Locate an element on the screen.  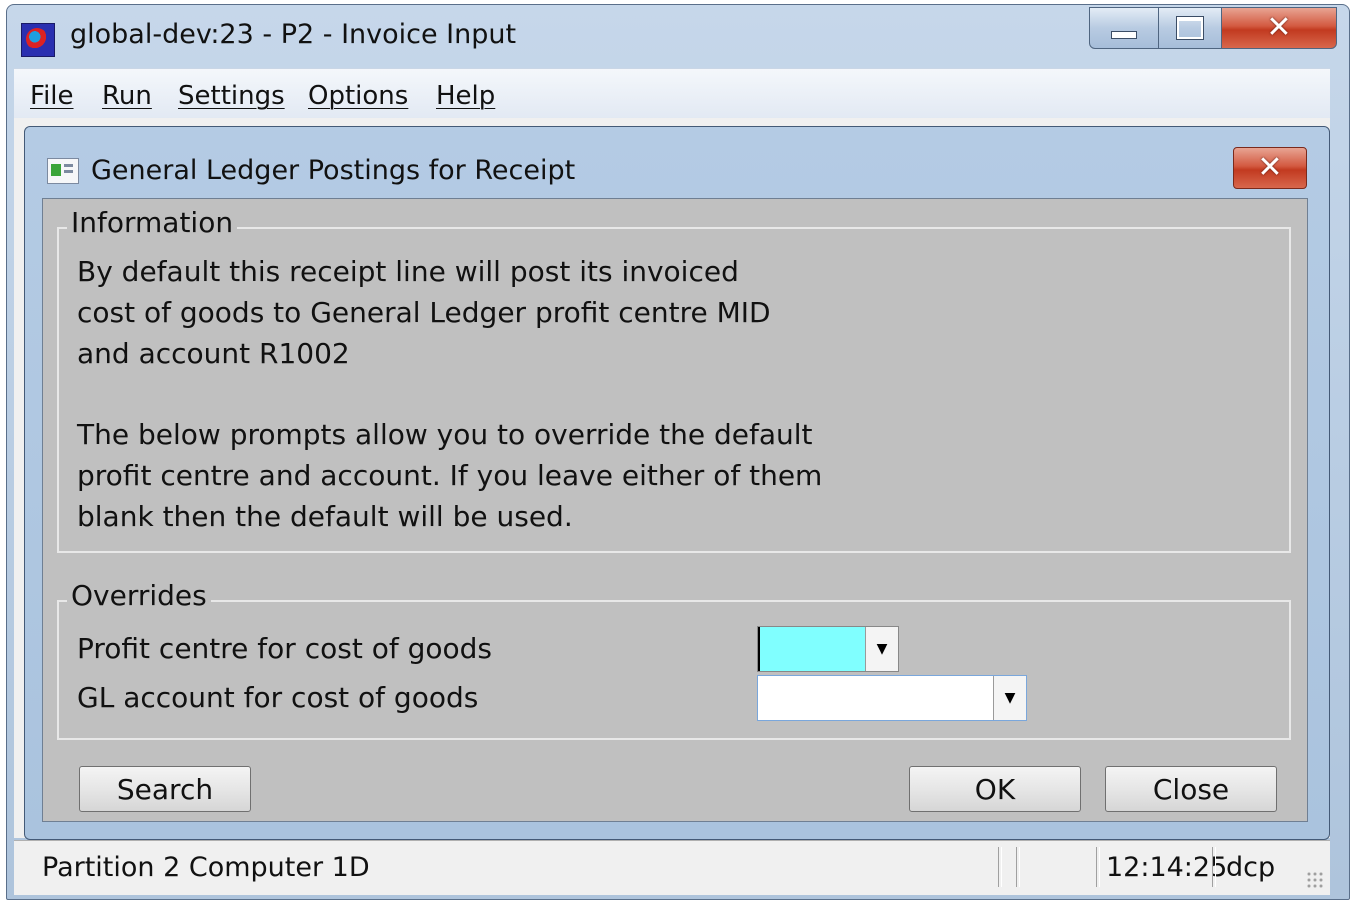
maximize-icon is located at coordinates (1190, 28).